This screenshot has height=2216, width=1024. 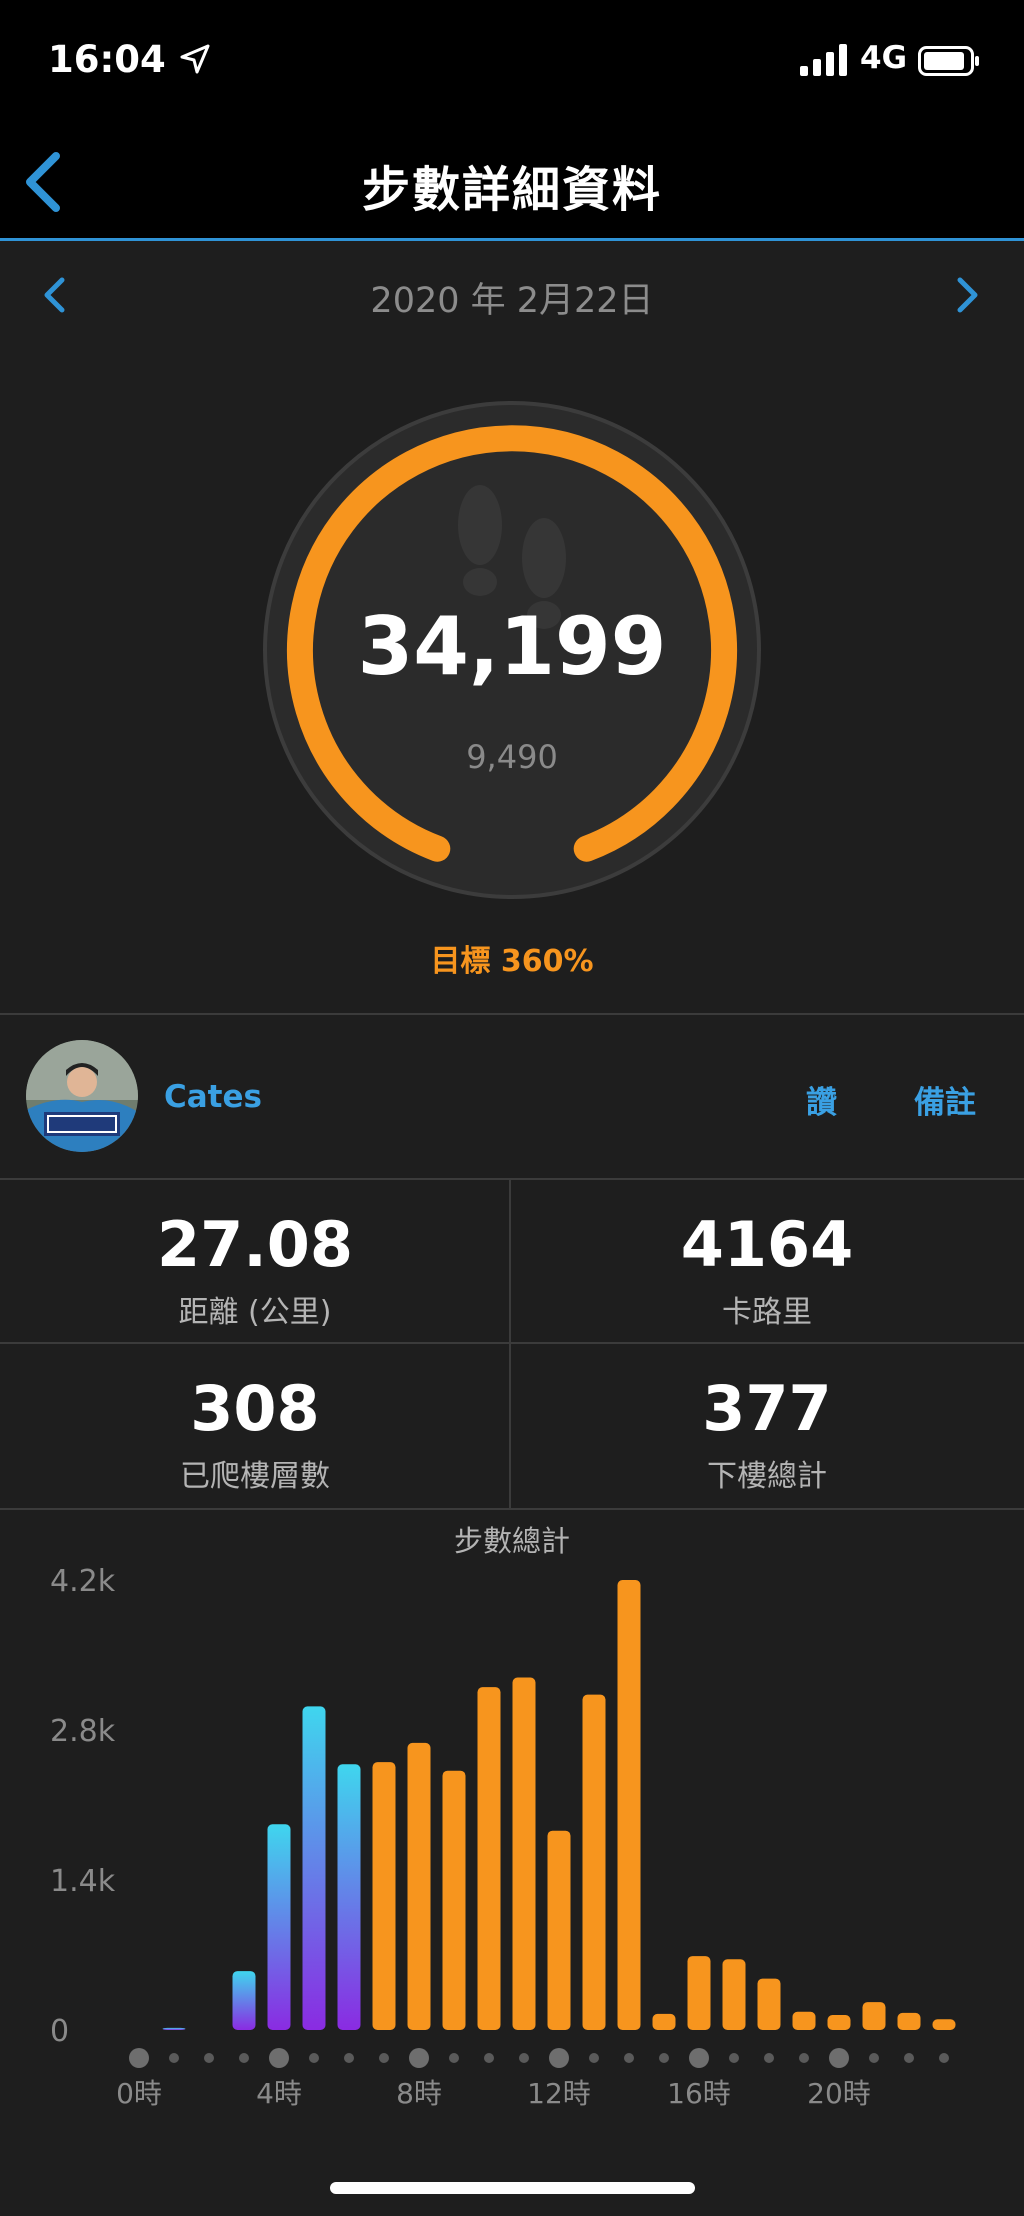 I want to click on network-type: 4G, so click(x=884, y=58).